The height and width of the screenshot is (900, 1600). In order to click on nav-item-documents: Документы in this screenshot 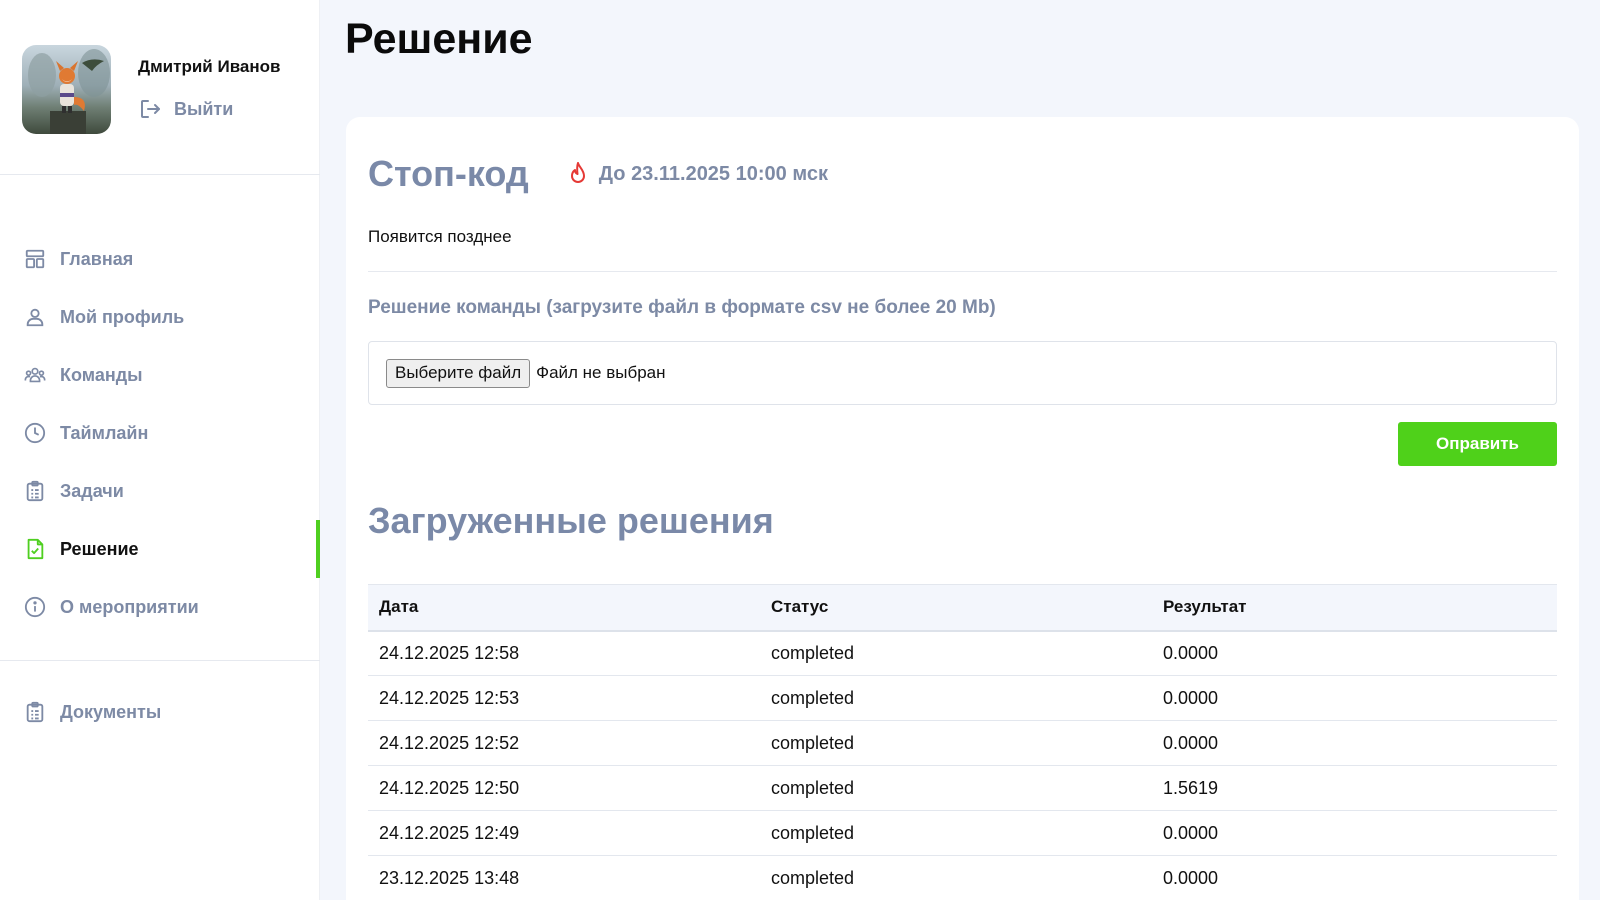, I will do `click(160, 712)`.